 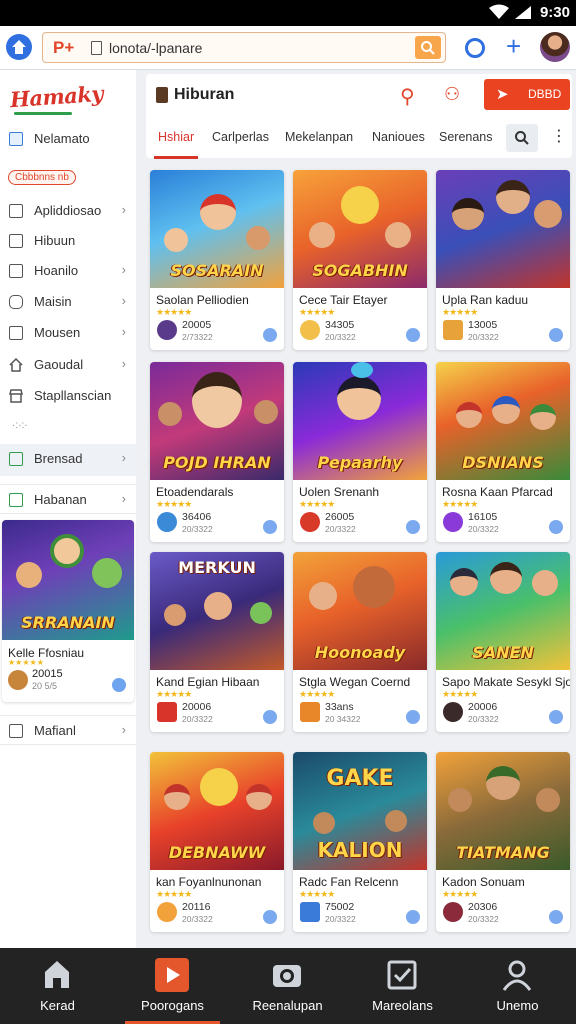 I want to click on game-card: Upla Ran kaduu ★★★★★ 13005 20/3322, so click(x=503, y=260).